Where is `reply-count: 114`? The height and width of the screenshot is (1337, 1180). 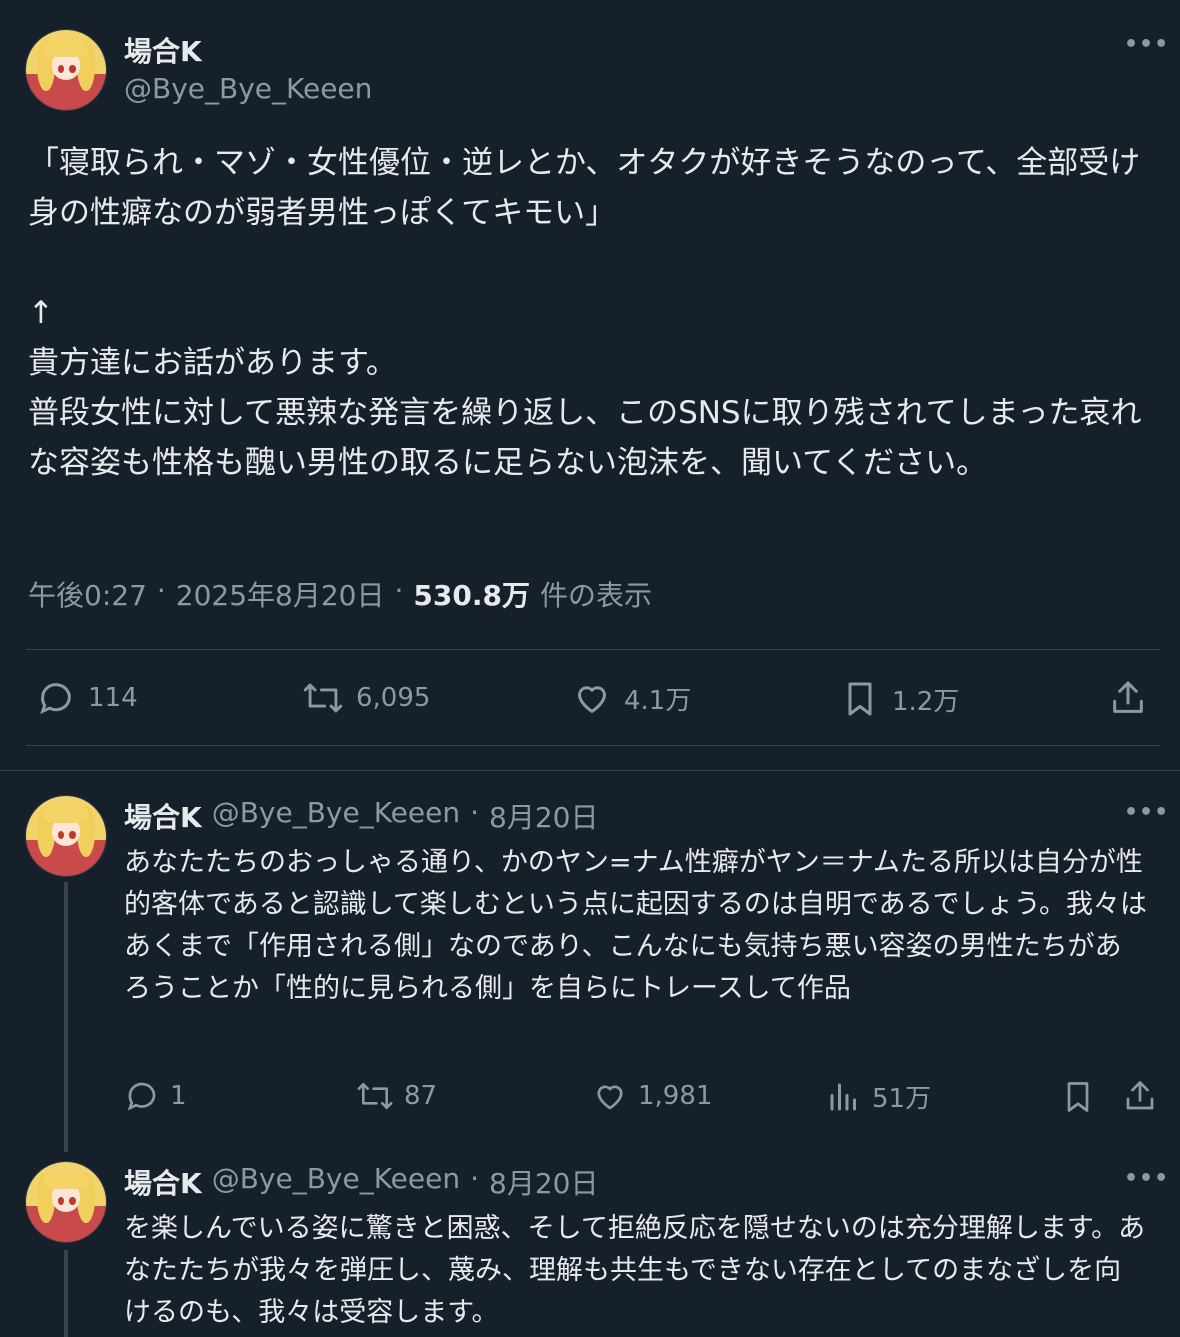 reply-count: 114 is located at coordinates (113, 698).